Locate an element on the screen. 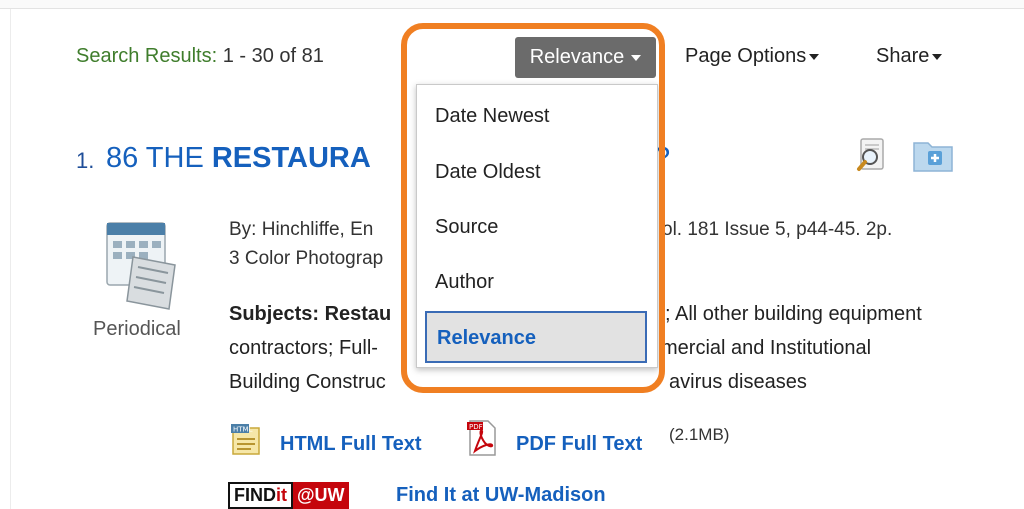 This screenshot has width=1024, height=509. subjects-part-1b: ; All other building equipment is located at coordinates (793, 314).